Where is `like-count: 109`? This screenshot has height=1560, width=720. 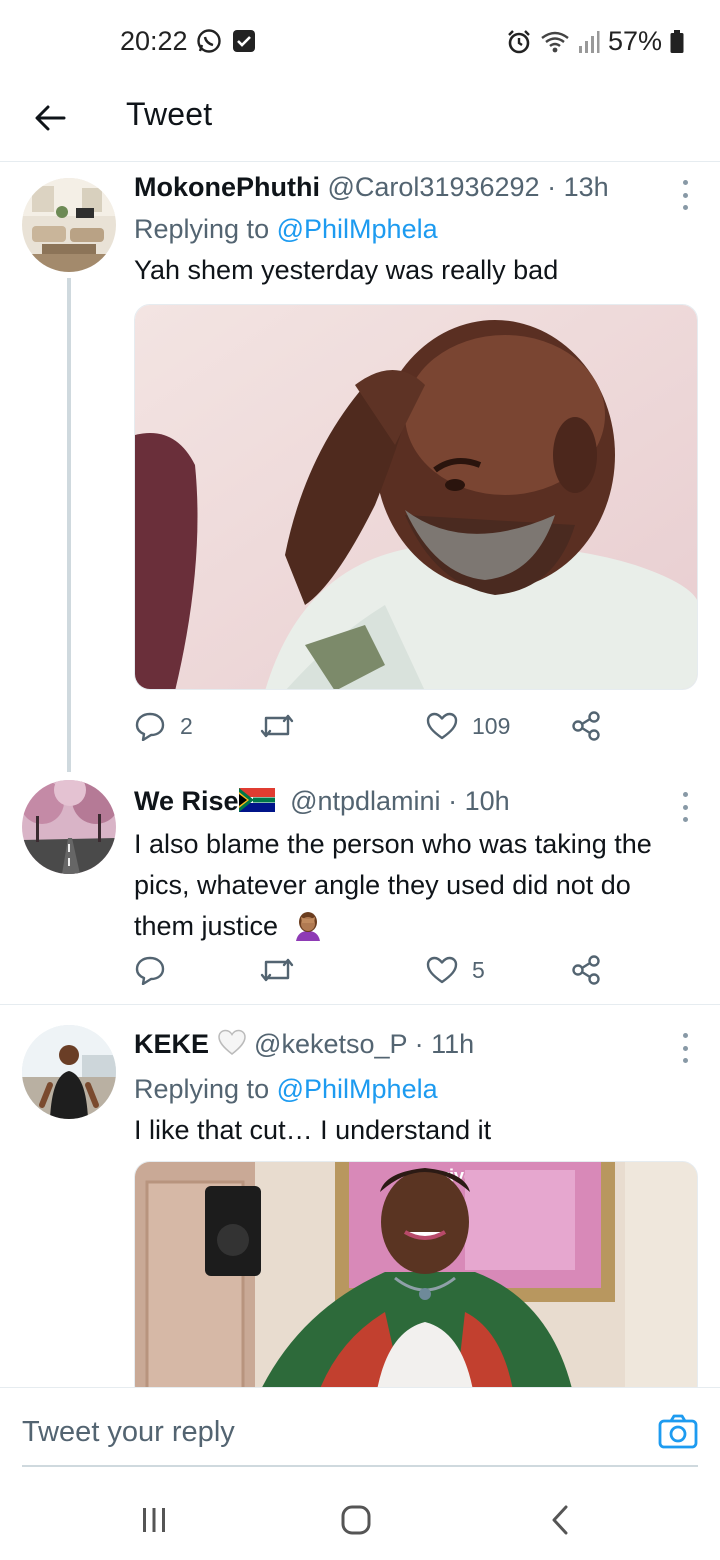 like-count: 109 is located at coordinates (491, 725).